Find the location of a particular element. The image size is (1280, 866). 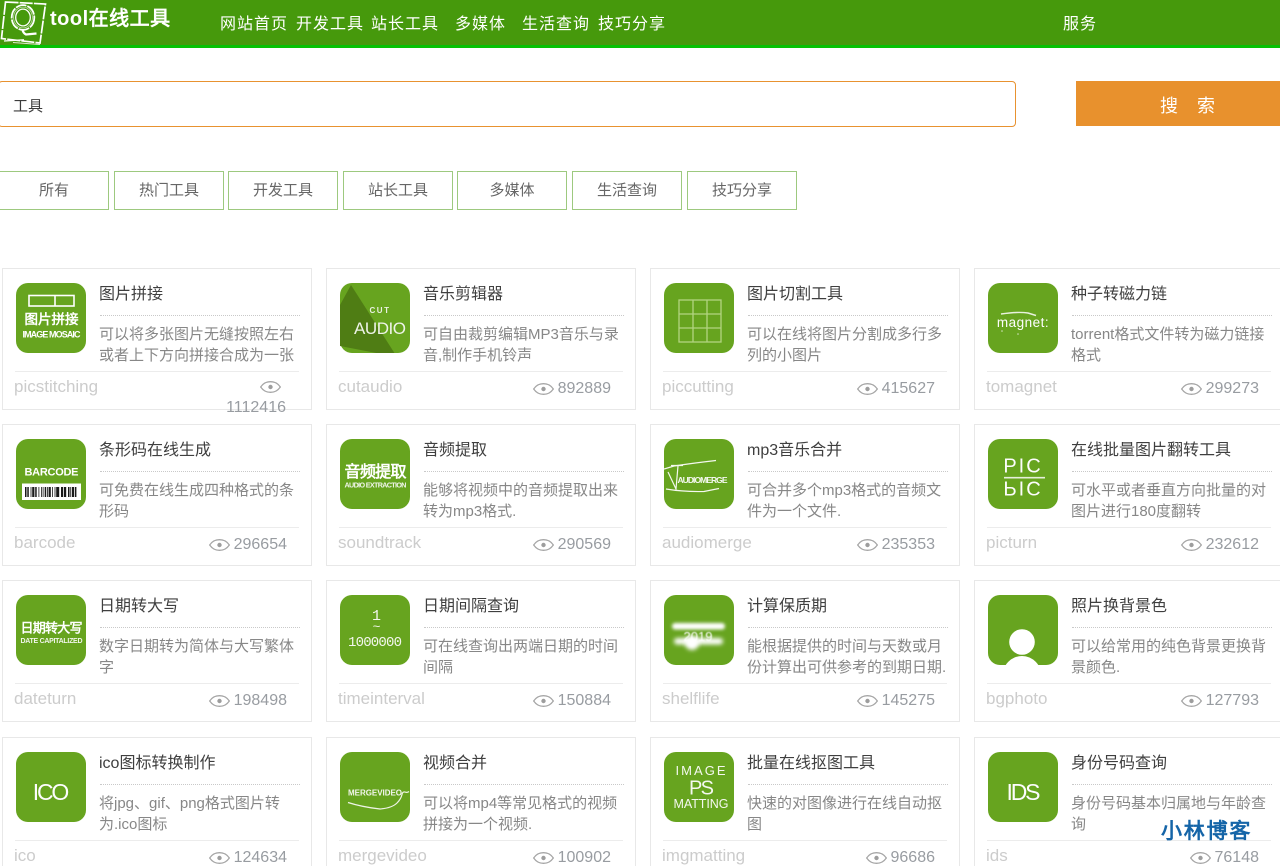

svg-text: IDS is located at coordinates (1024, 792).